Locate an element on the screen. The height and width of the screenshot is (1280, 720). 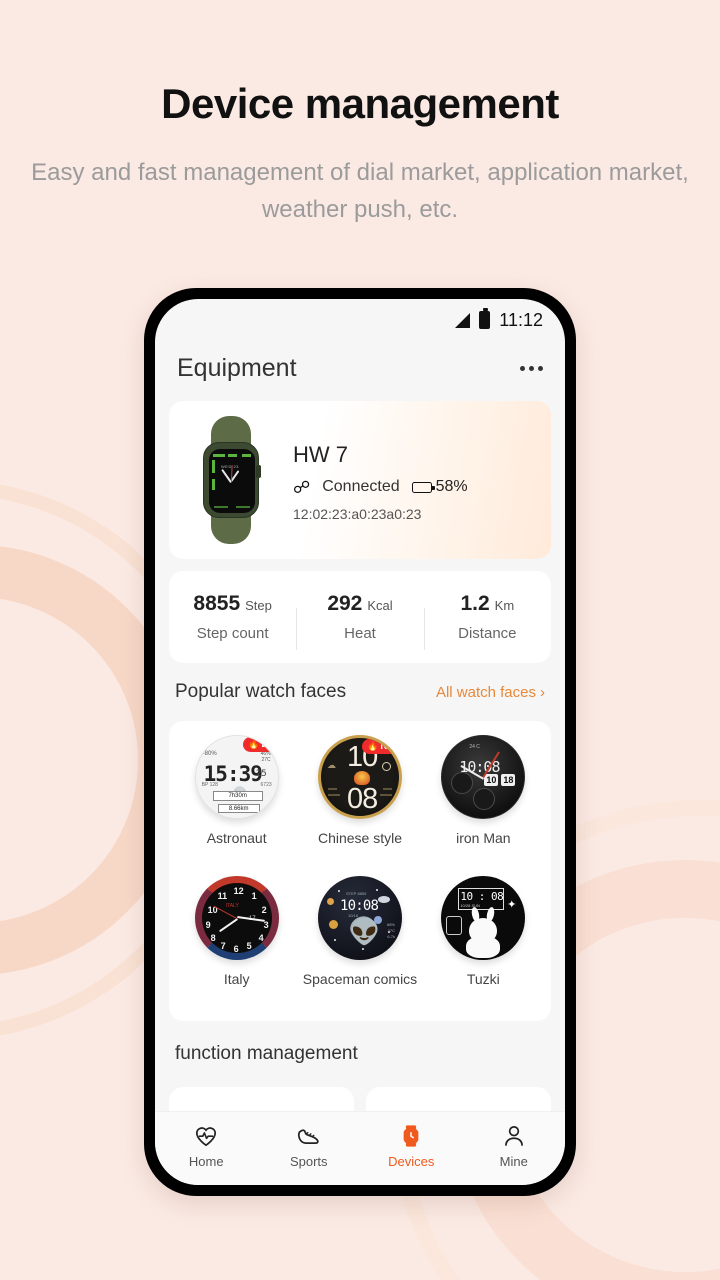
face-bar-distance: 8.66km is located at coordinates (238, 808).